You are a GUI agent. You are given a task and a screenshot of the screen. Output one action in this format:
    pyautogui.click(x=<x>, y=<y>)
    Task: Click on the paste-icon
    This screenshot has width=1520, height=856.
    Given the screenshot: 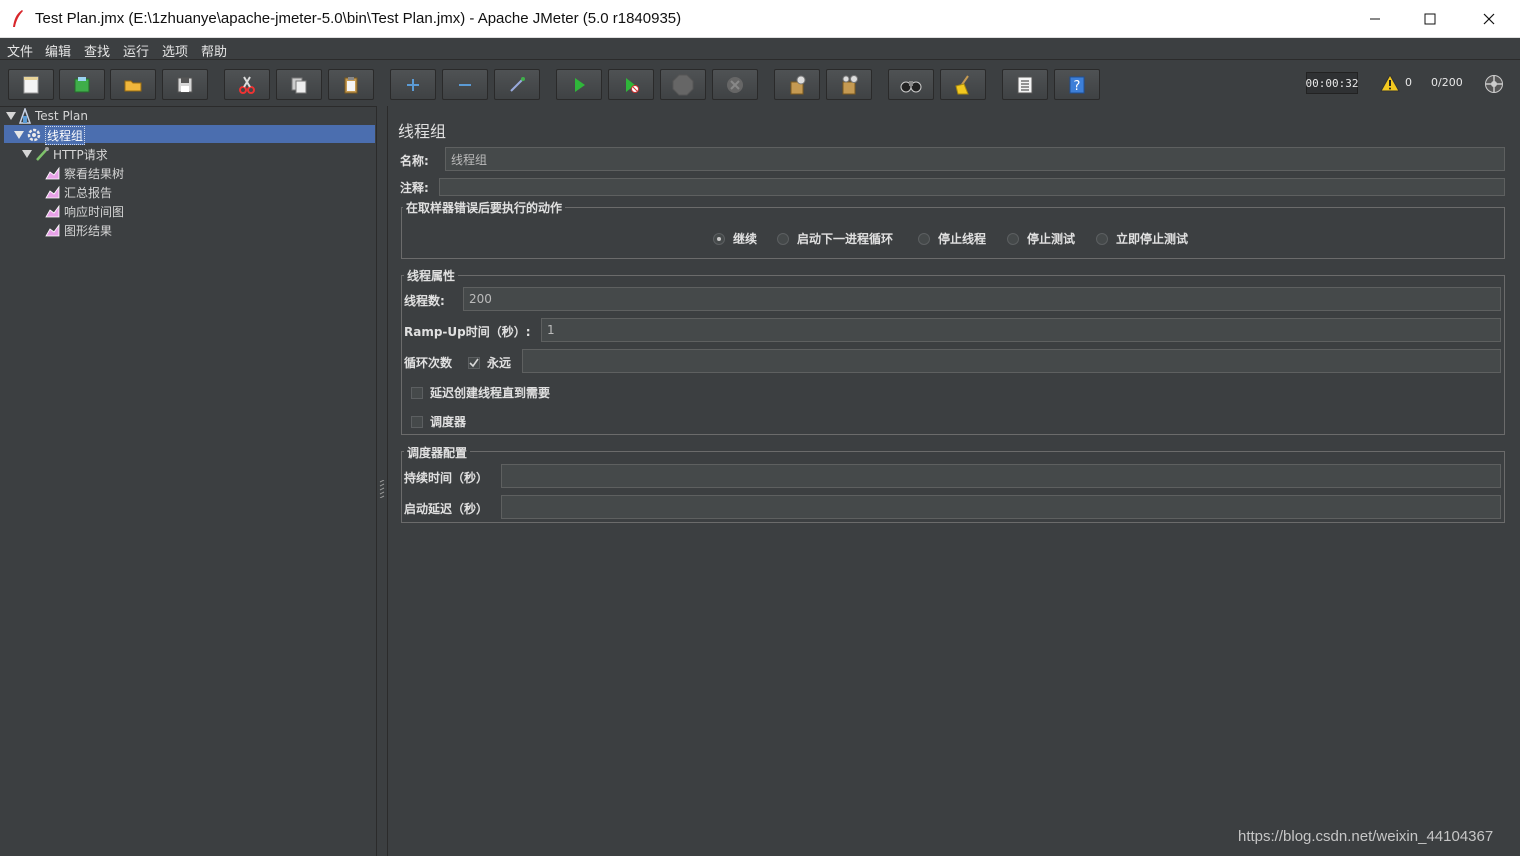 What is the action you would take?
    pyautogui.click(x=351, y=84)
    